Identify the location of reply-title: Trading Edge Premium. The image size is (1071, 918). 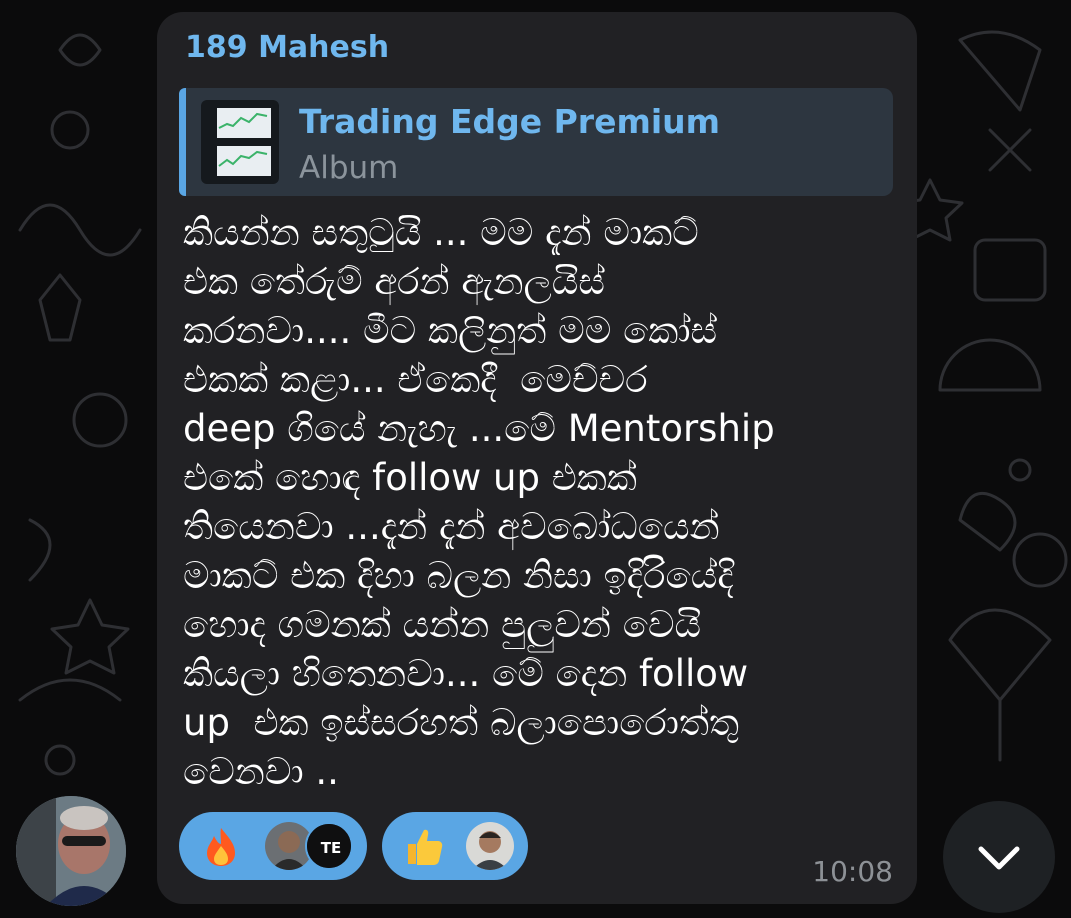
(510, 121).